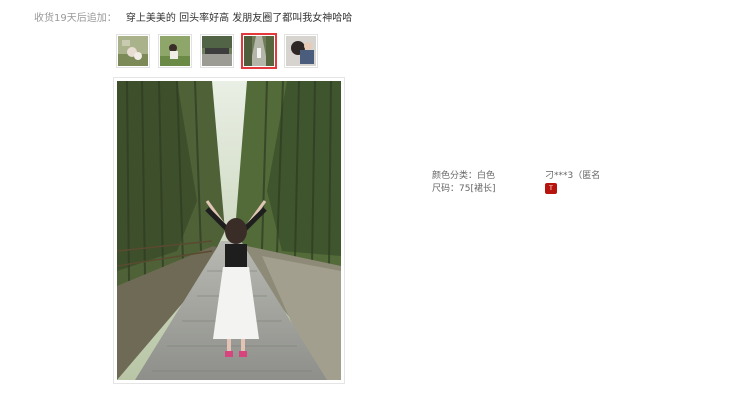  What do you see at coordinates (455, 176) in the screenshot?
I see `color-label: 颜色分类：` at bounding box center [455, 176].